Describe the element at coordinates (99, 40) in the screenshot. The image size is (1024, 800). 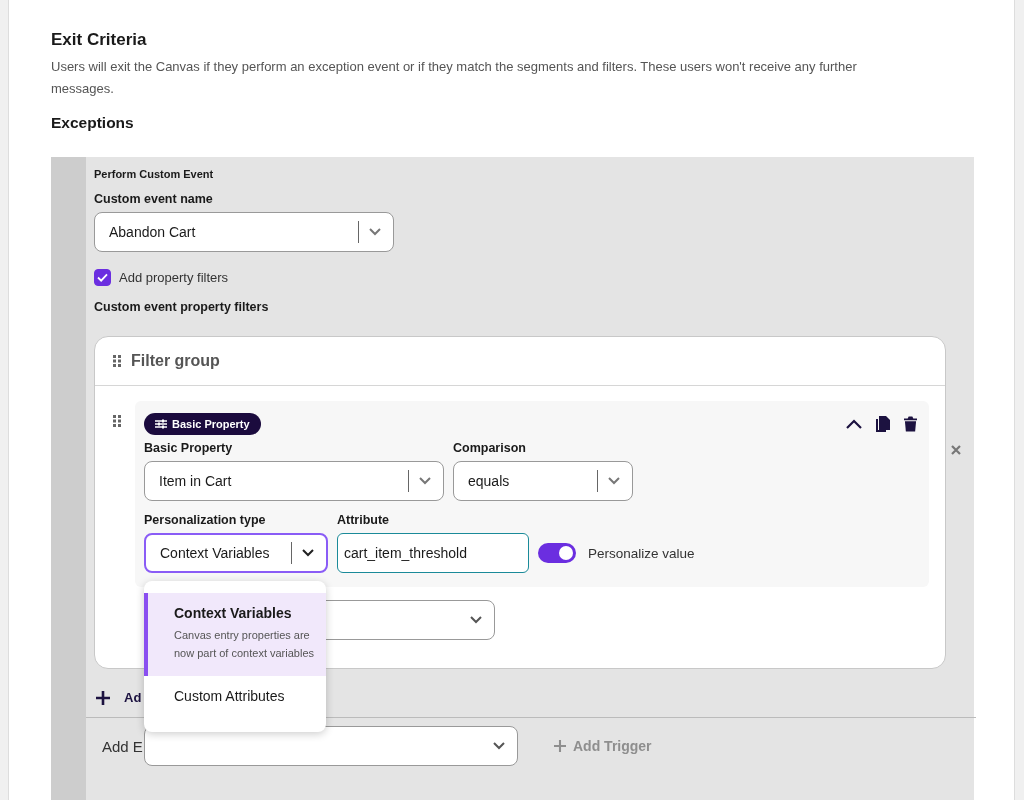
I see `section-title: Exit Criteria` at that location.